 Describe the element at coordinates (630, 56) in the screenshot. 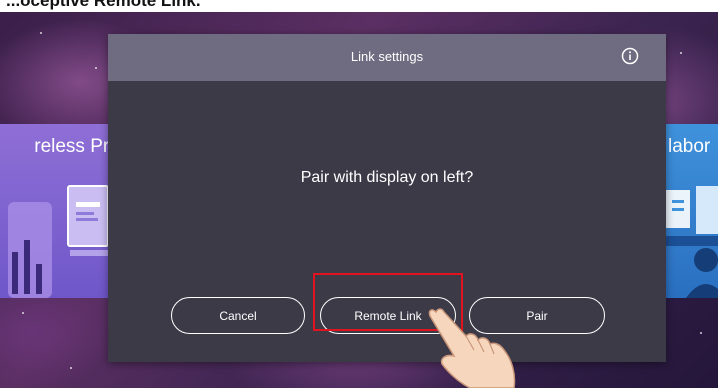

I see `info-icon` at that location.